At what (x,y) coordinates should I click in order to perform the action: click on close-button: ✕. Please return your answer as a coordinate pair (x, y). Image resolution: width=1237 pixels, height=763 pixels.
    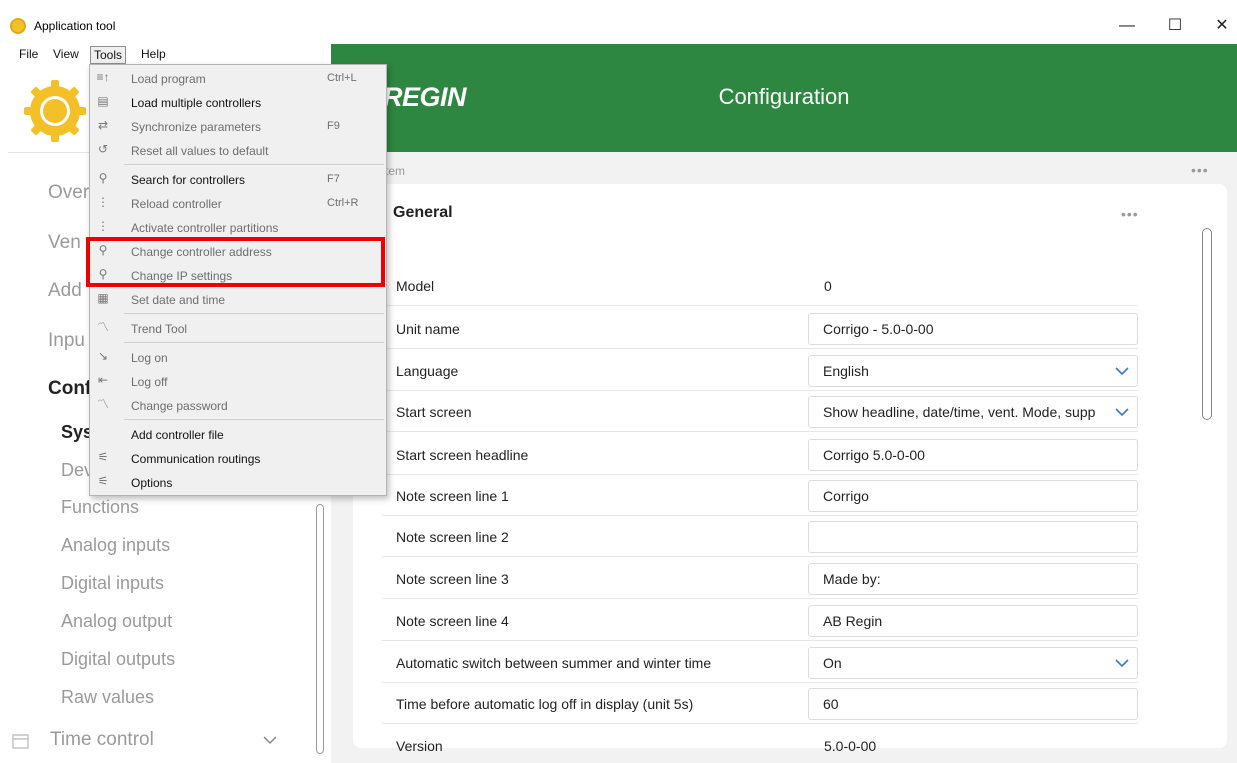
    Looking at the image, I should click on (1222, 26).